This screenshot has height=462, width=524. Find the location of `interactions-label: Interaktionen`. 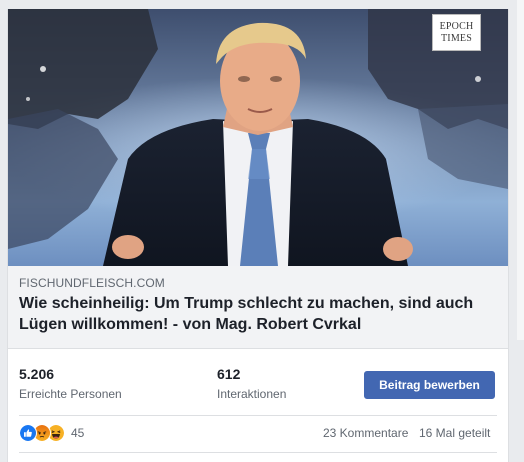

interactions-label: Interaktionen is located at coordinates (252, 394).